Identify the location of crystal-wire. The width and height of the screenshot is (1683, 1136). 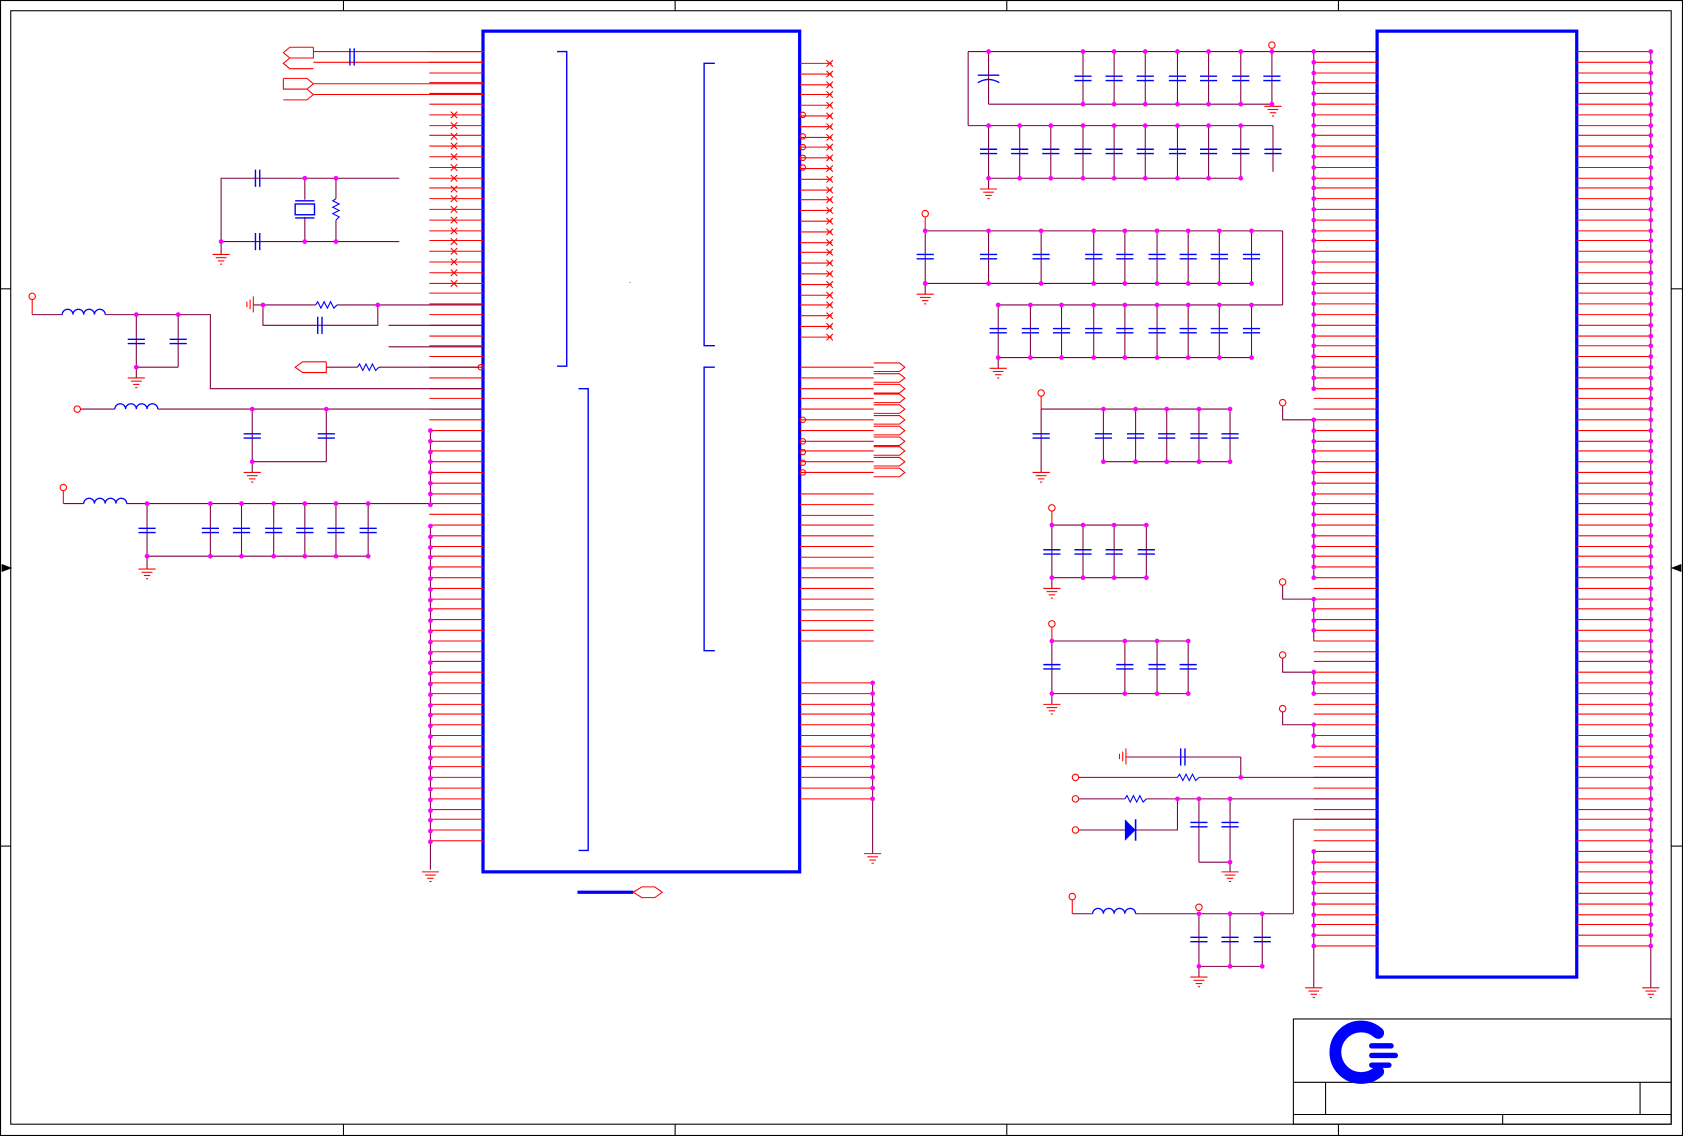
(310, 210).